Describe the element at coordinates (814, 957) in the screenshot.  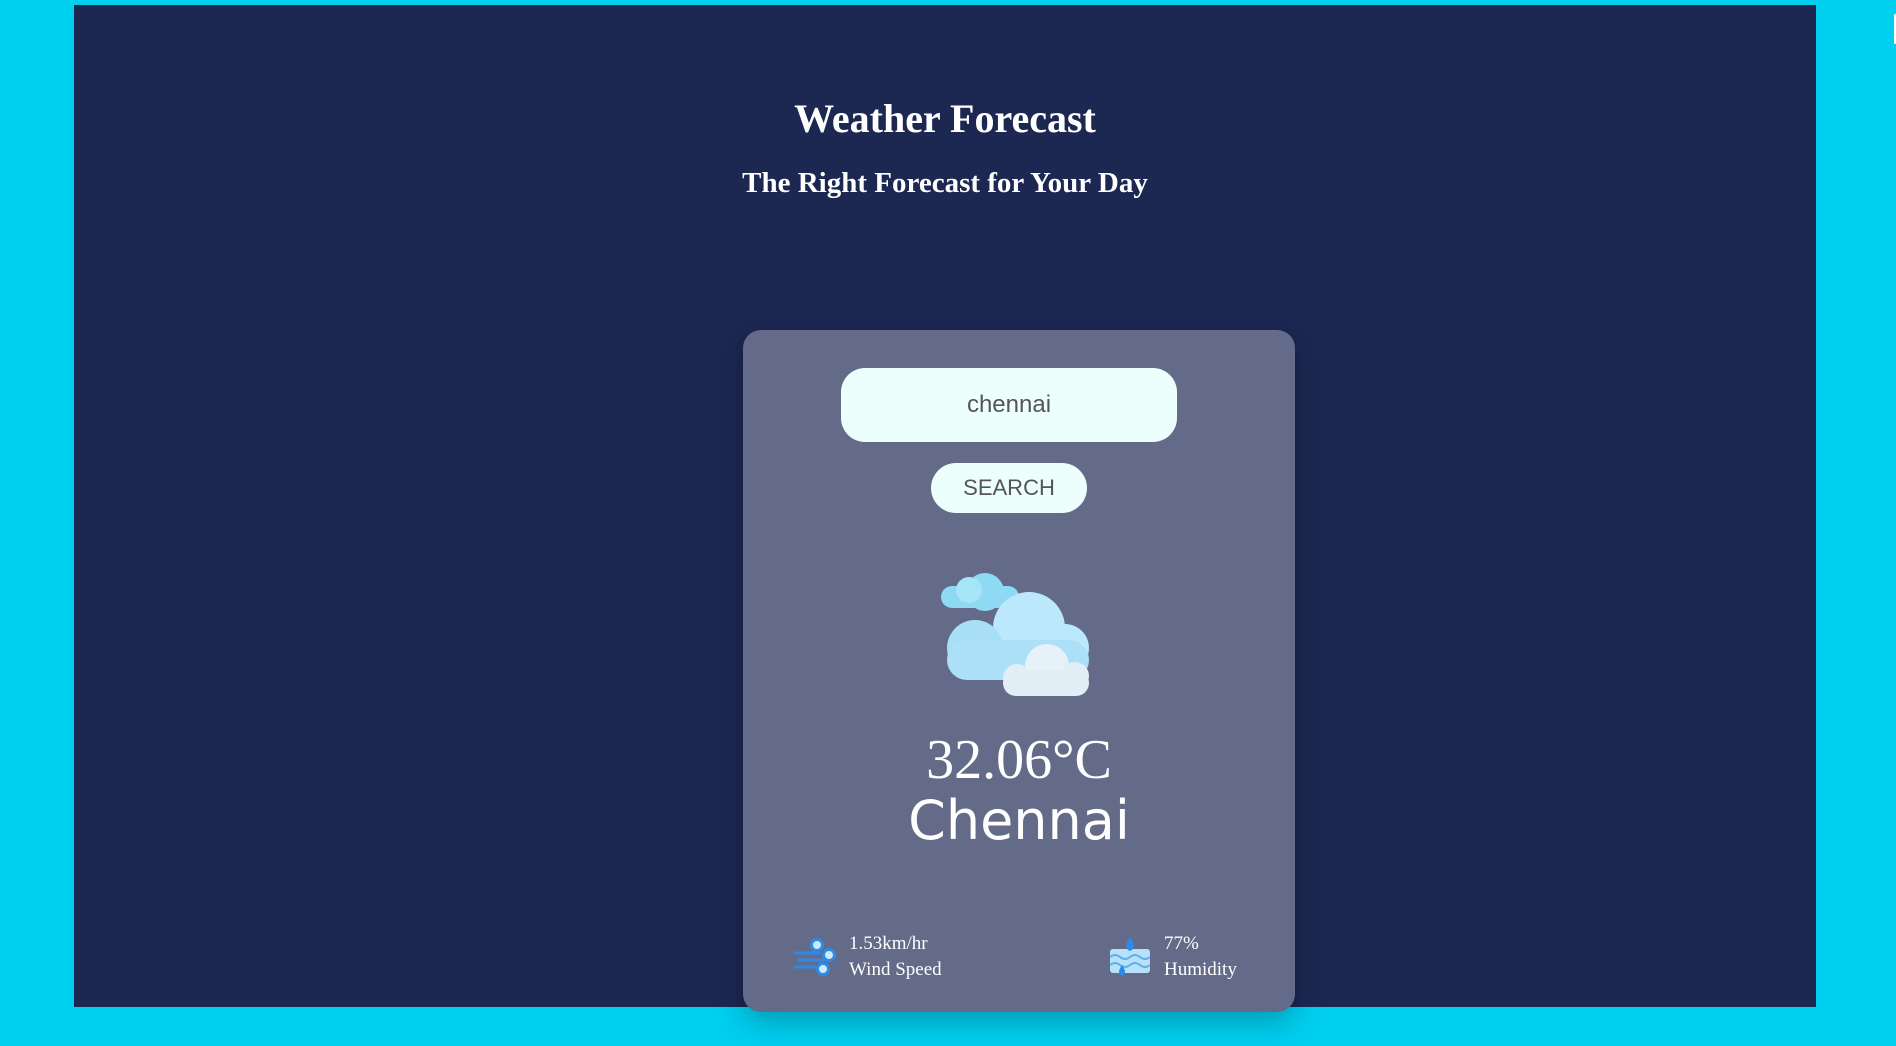
I see `wind-icon` at that location.